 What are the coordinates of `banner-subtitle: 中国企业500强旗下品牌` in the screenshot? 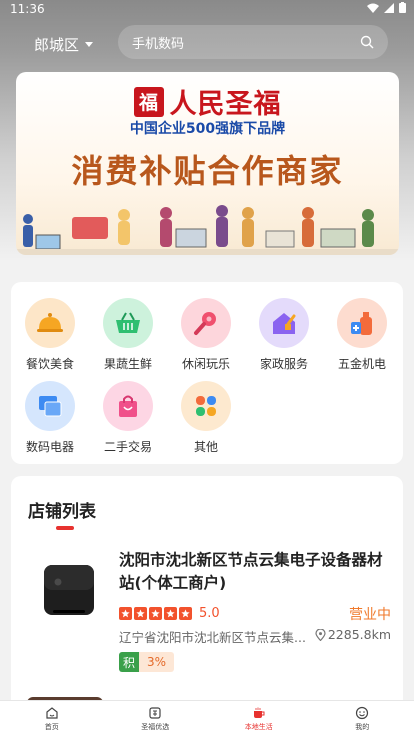 It's located at (207, 129).